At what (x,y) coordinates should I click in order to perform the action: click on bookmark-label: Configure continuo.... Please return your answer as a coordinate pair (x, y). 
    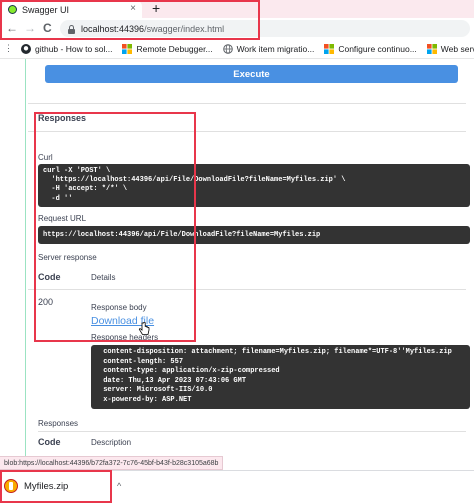
    Looking at the image, I should click on (377, 48).